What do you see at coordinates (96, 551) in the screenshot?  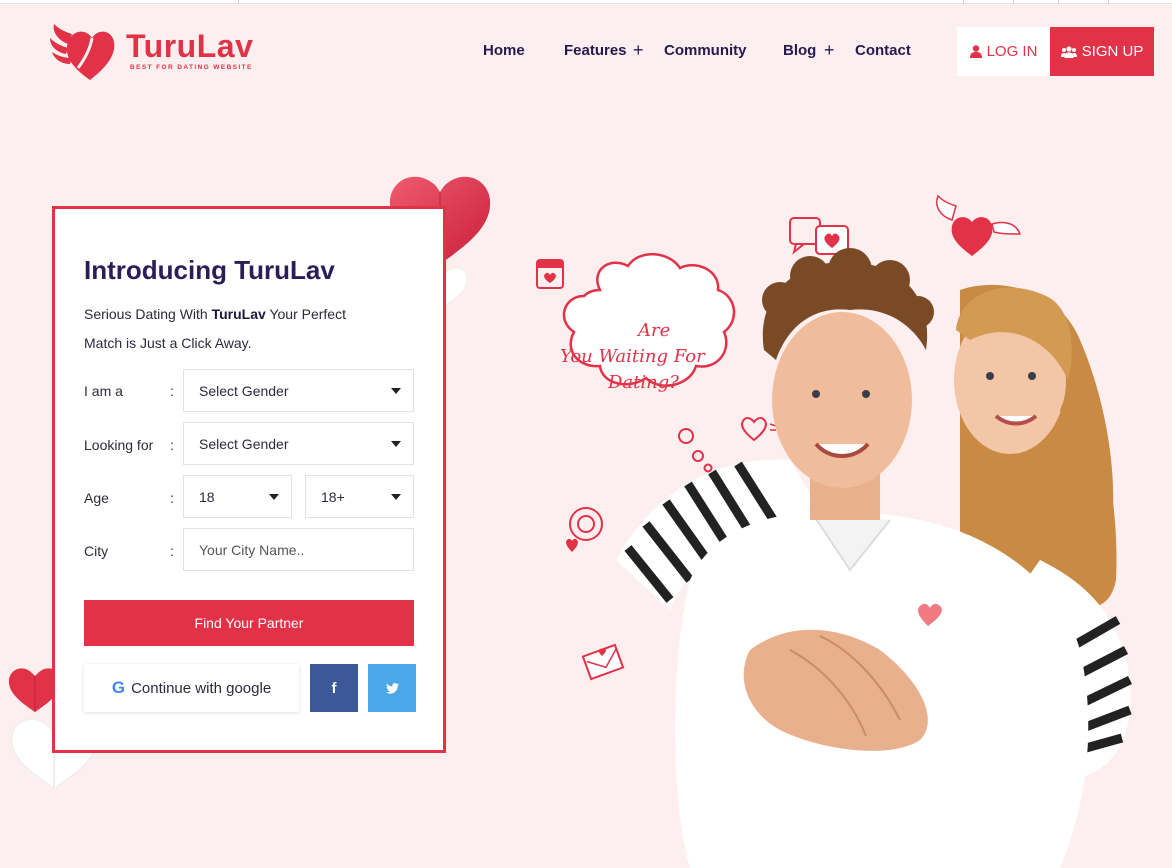 I see `city-label: City` at bounding box center [96, 551].